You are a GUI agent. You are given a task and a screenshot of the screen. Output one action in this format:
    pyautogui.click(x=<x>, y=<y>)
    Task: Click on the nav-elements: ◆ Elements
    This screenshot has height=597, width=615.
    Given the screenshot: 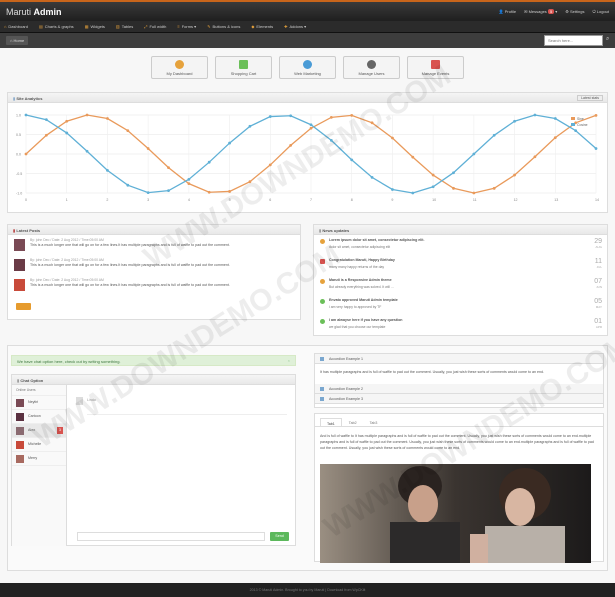 What is the action you would take?
    pyautogui.click(x=262, y=26)
    